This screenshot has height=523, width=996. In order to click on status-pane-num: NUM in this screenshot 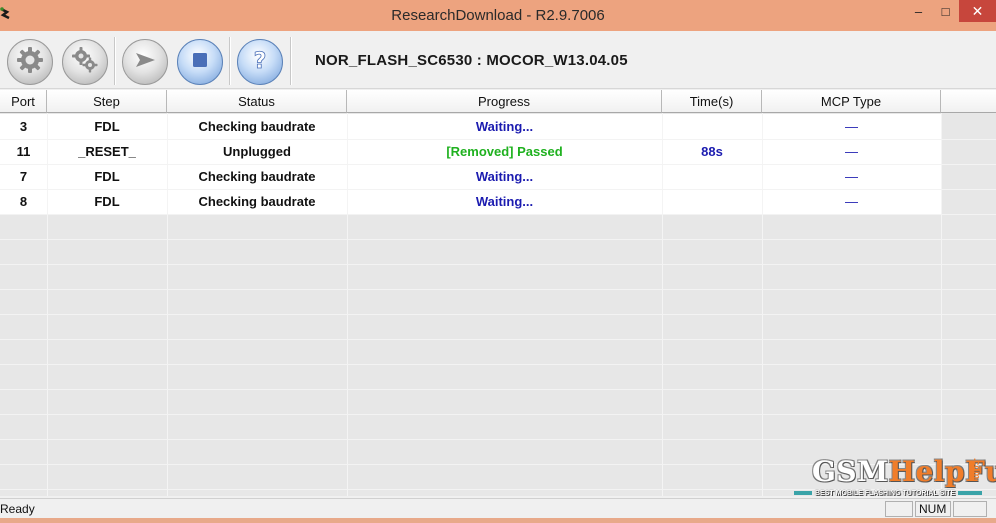, I will do `click(933, 509)`.